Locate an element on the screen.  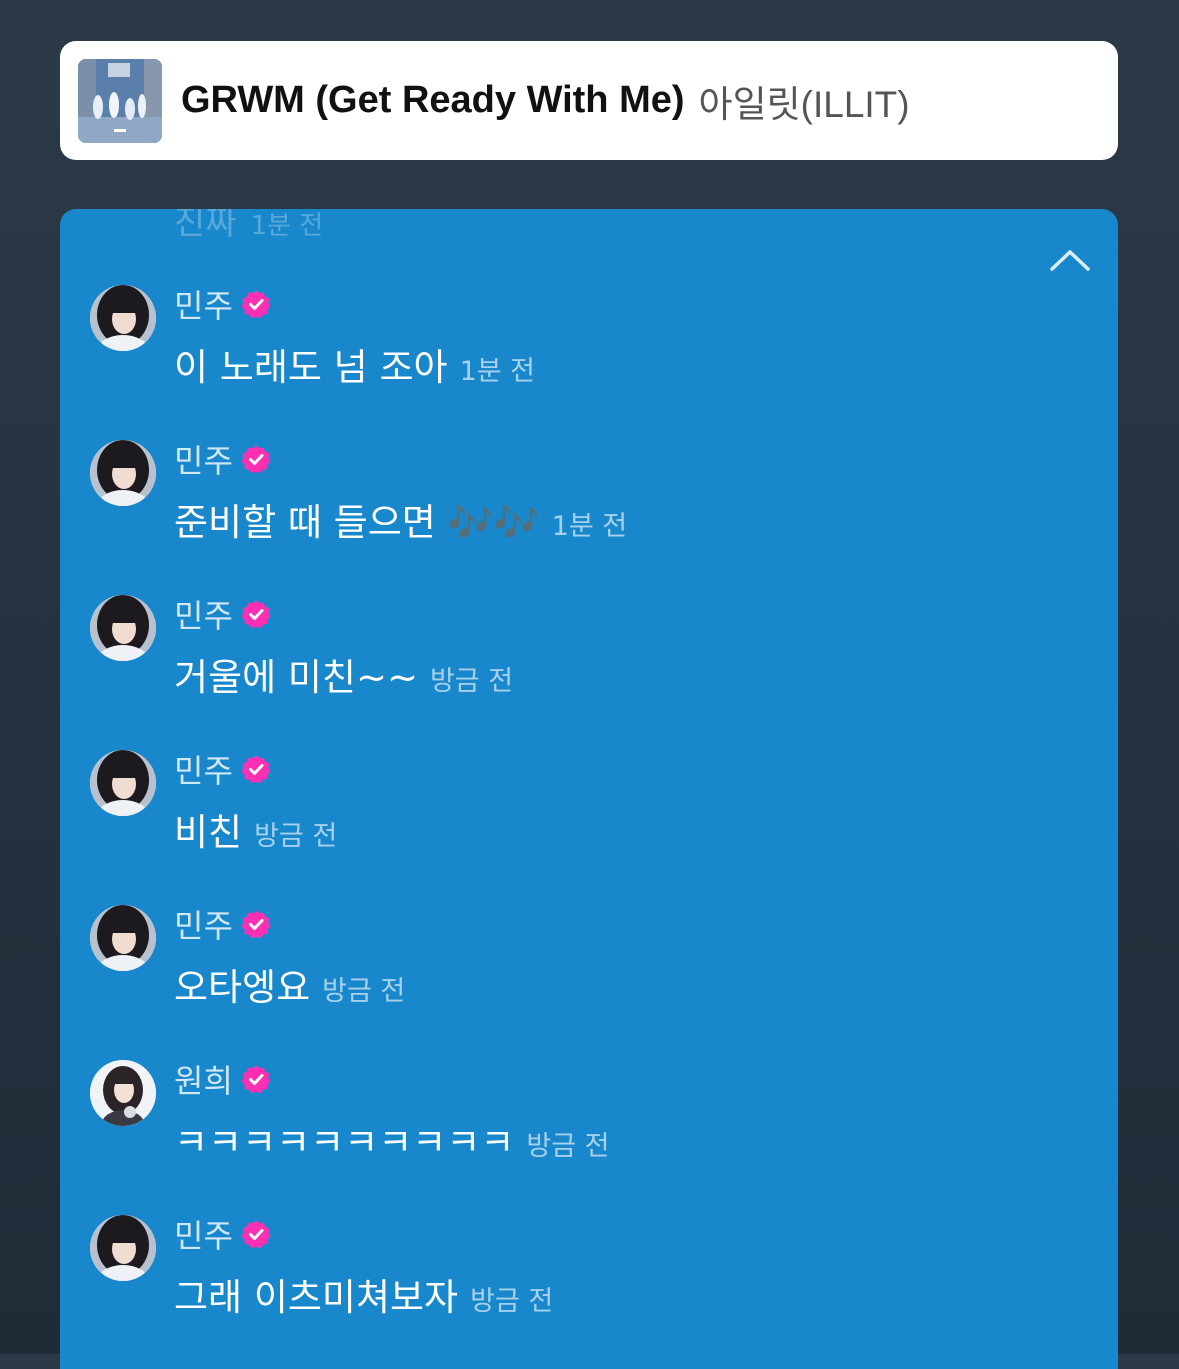
chat-message: 민주이 노래도 넘 조아 1분 전 is located at coordinates (590, 340).